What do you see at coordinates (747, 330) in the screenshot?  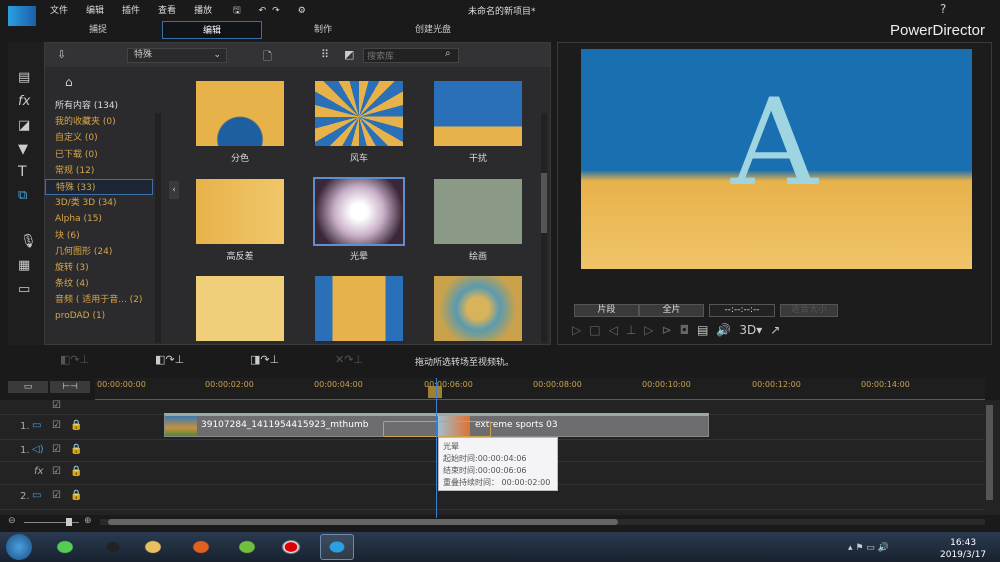 I see `3d-toggle: 3D` at bounding box center [747, 330].